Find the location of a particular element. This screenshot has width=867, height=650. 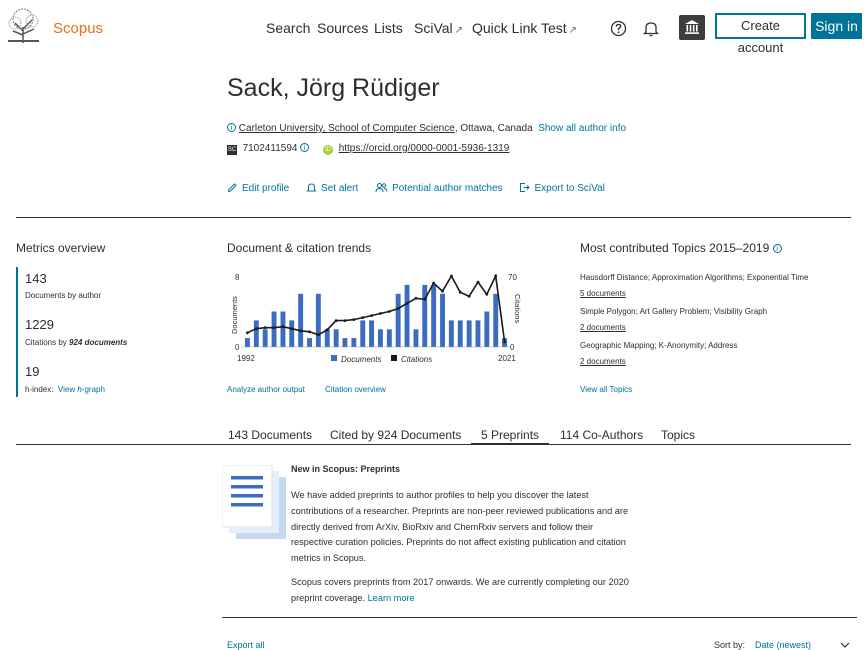

citations-doc-count: 924 documents is located at coordinates (98, 342).